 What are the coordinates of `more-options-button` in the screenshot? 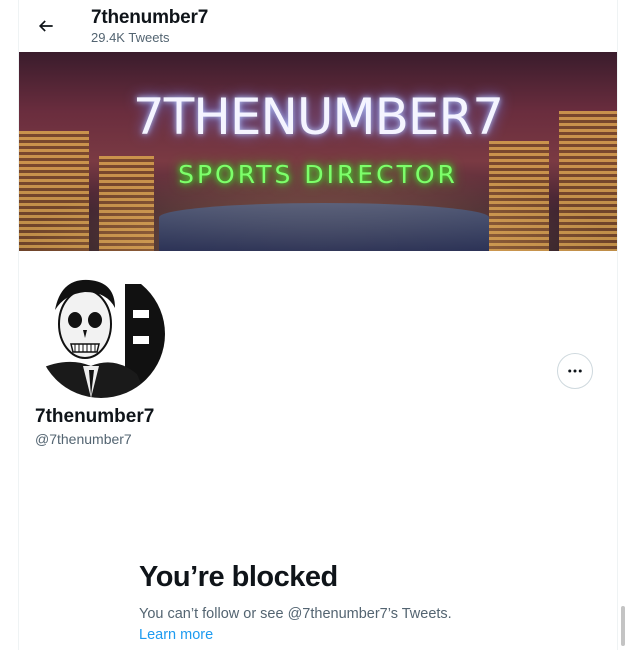 It's located at (575, 371).